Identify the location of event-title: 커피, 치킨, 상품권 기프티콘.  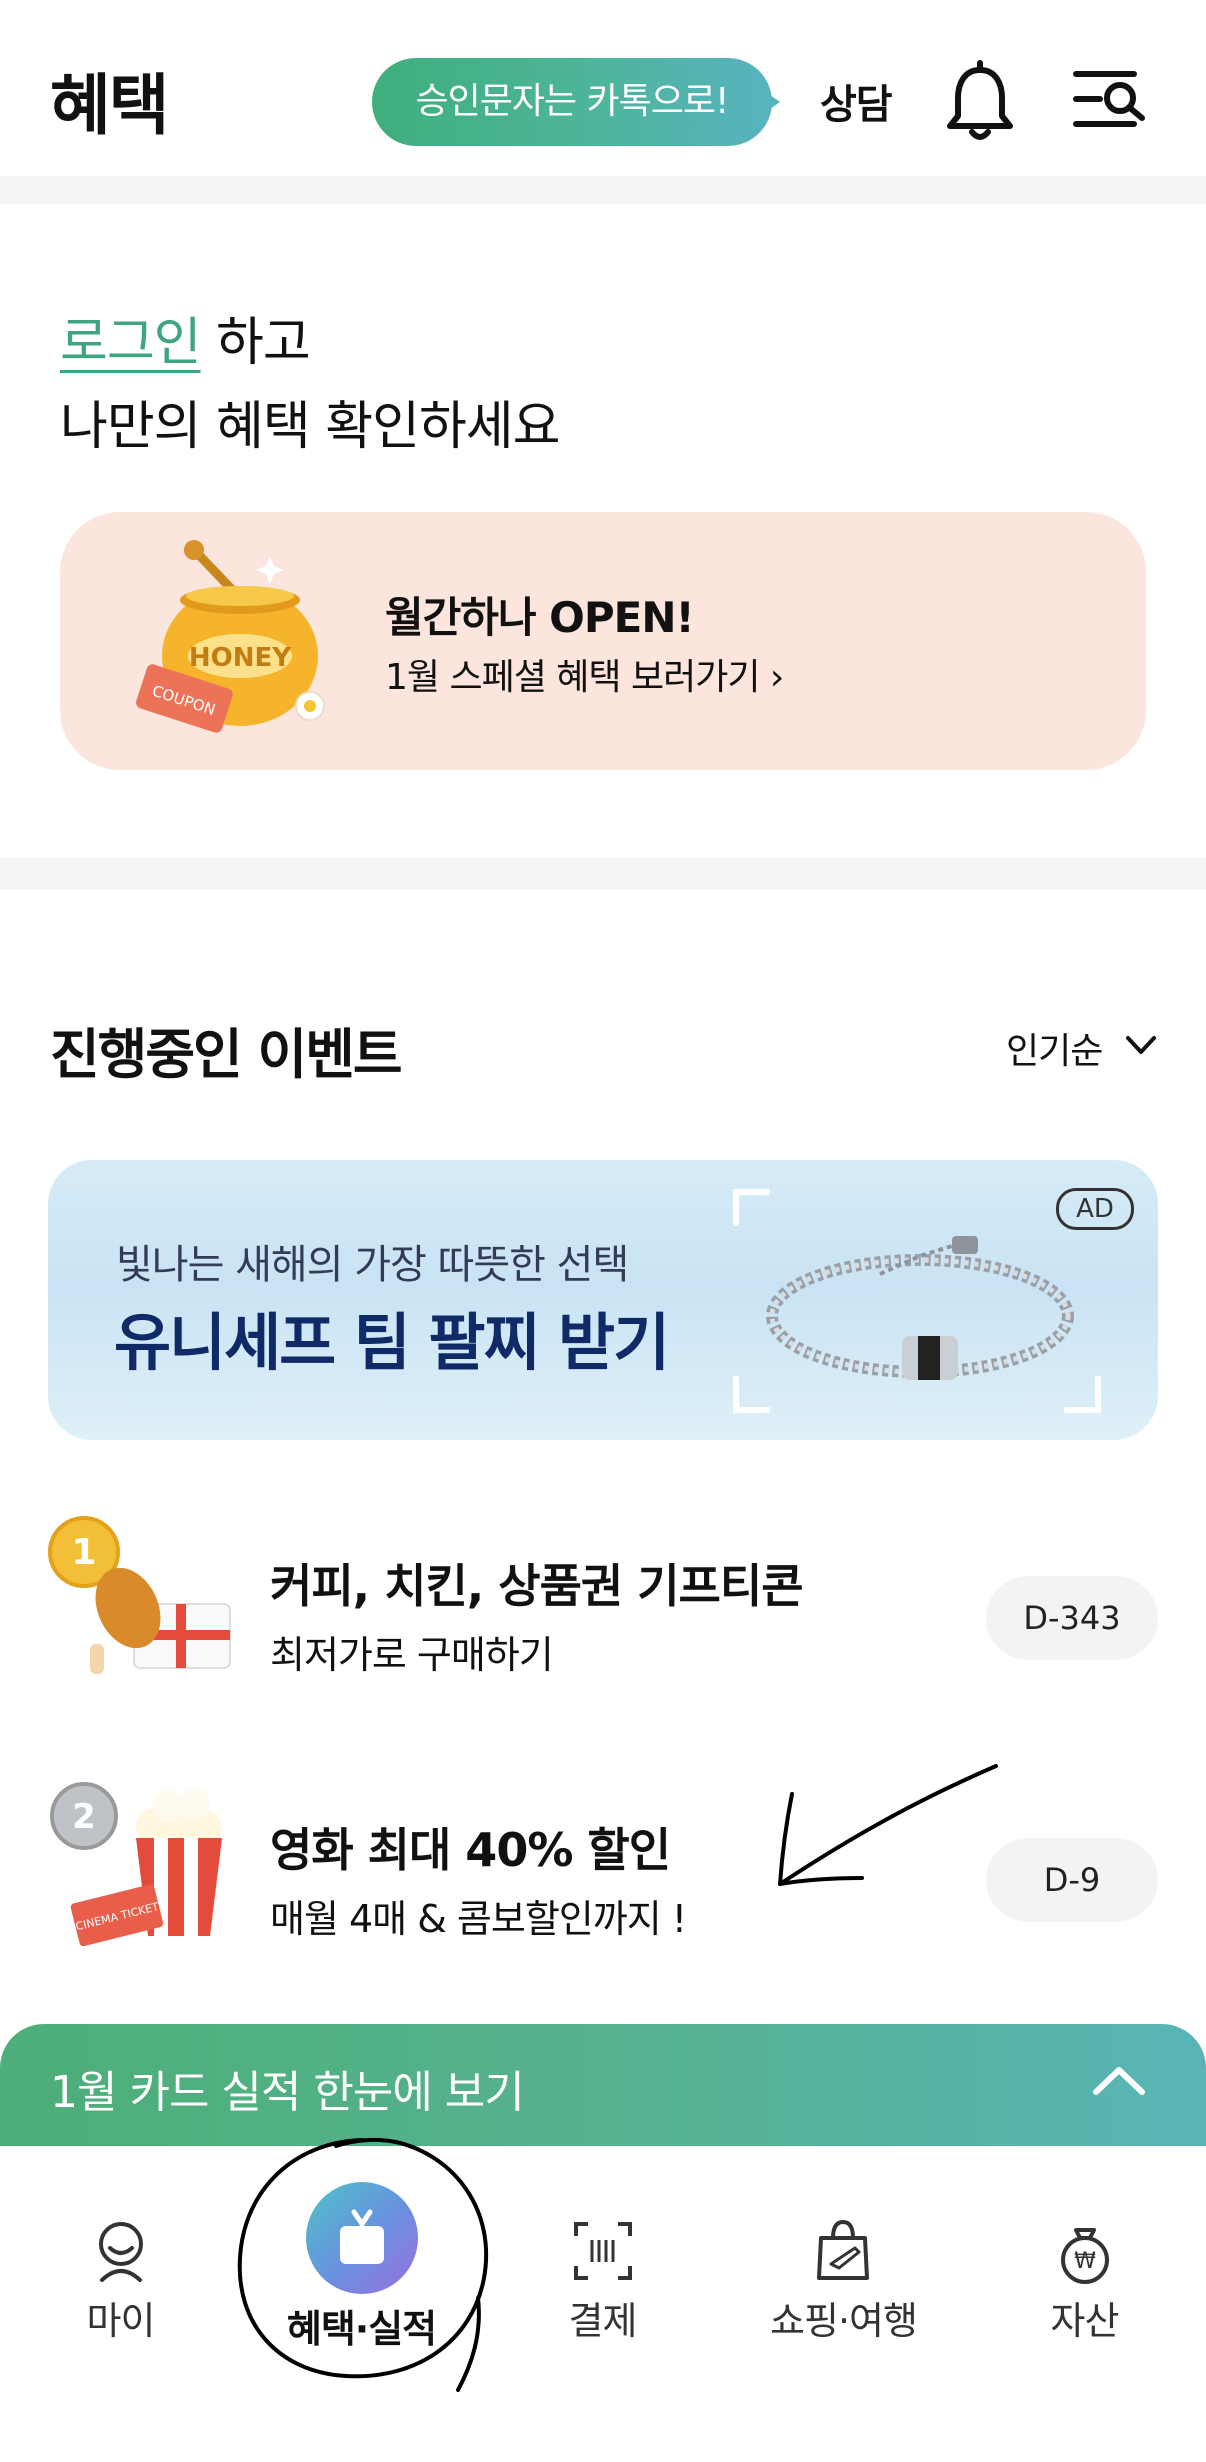
(537, 1586).